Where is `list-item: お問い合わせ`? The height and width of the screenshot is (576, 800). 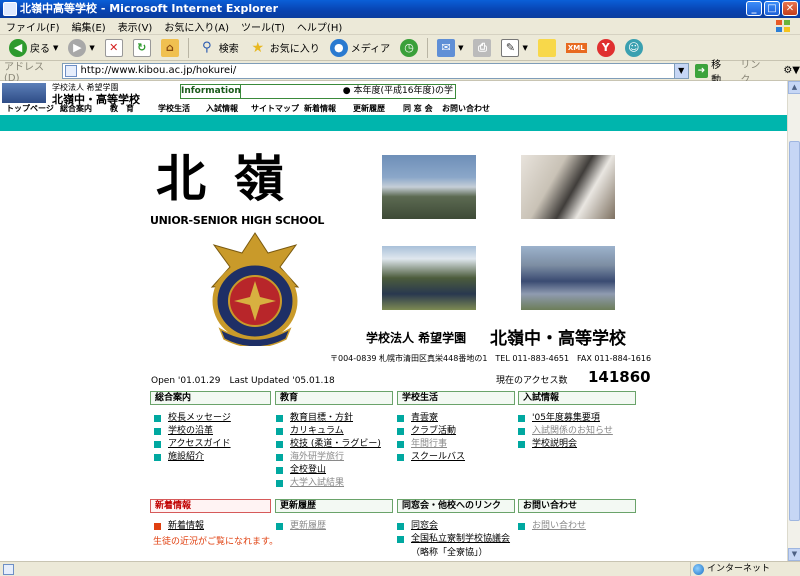
list-item: お問い合わせ is located at coordinates (552, 526).